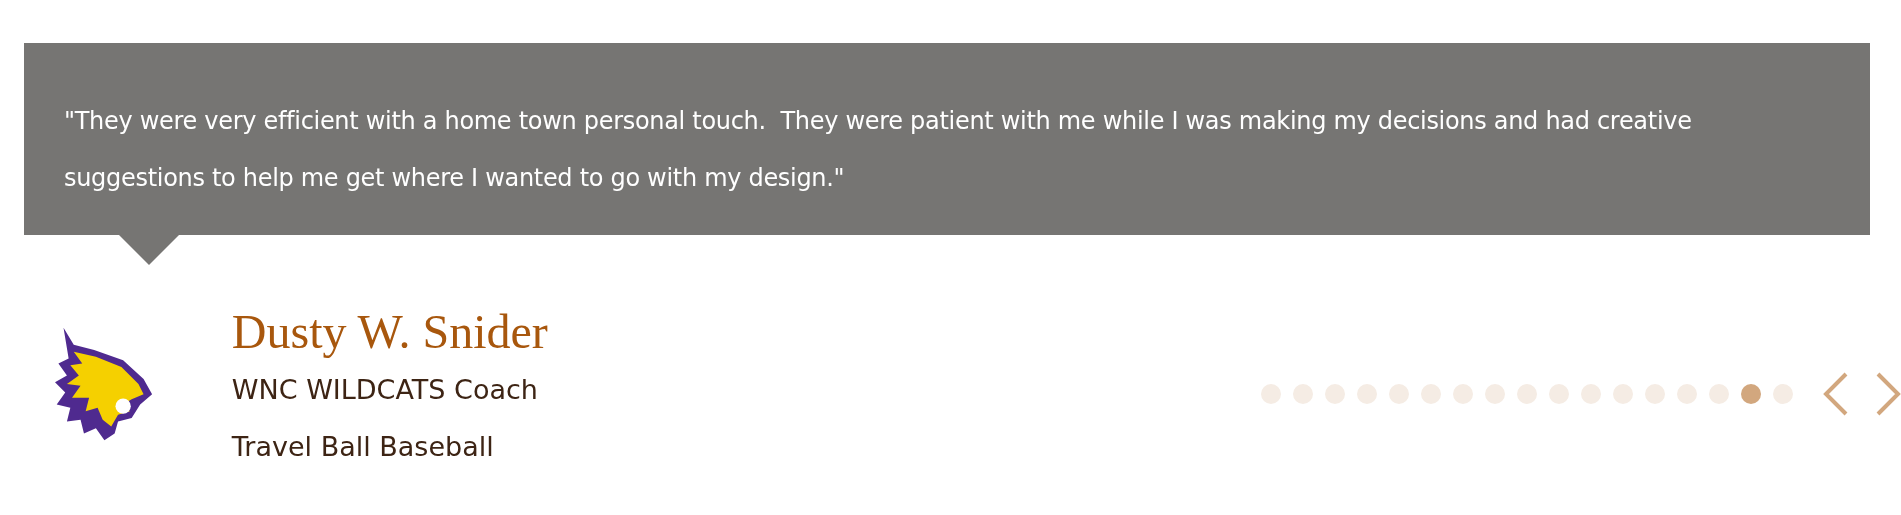  What do you see at coordinates (1836, 394) in the screenshot?
I see `previous-icon` at bounding box center [1836, 394].